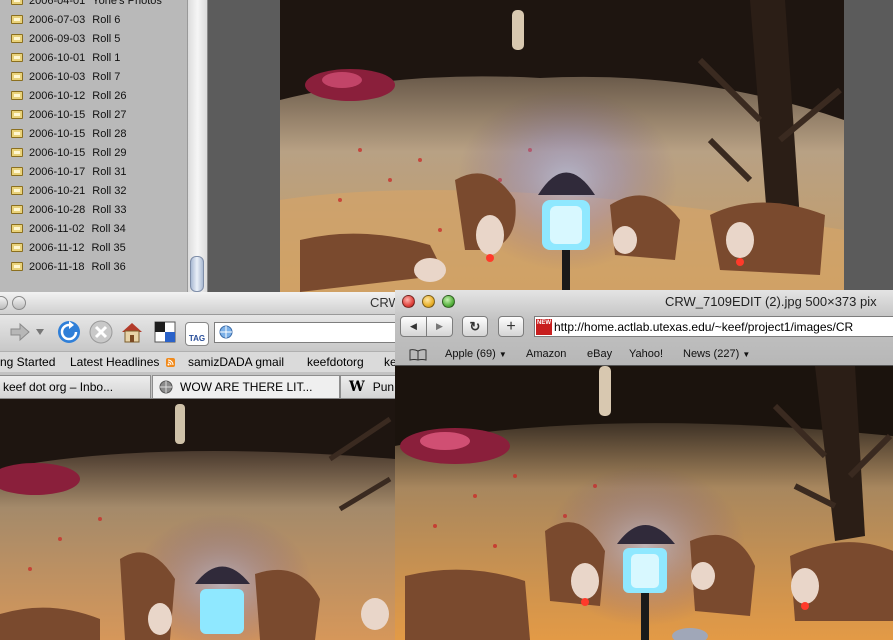 The image size is (893, 640). I want to click on roll-name: Roll 35, so click(108, 247).